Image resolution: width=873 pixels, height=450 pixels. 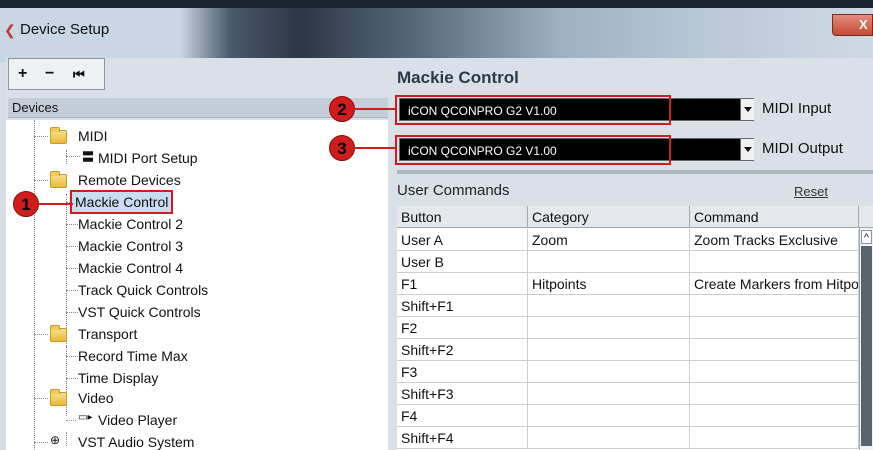 I want to click on title-bar: ❮ Device Setup X, so click(x=436, y=31).